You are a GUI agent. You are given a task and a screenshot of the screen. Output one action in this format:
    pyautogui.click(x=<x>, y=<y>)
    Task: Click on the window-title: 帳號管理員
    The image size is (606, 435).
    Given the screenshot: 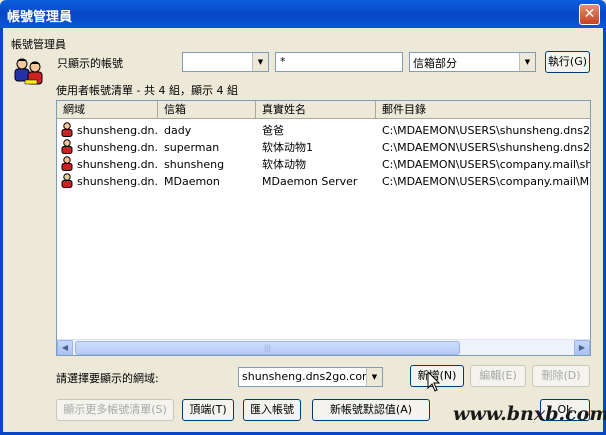 What is the action you would take?
    pyautogui.click(x=40, y=17)
    